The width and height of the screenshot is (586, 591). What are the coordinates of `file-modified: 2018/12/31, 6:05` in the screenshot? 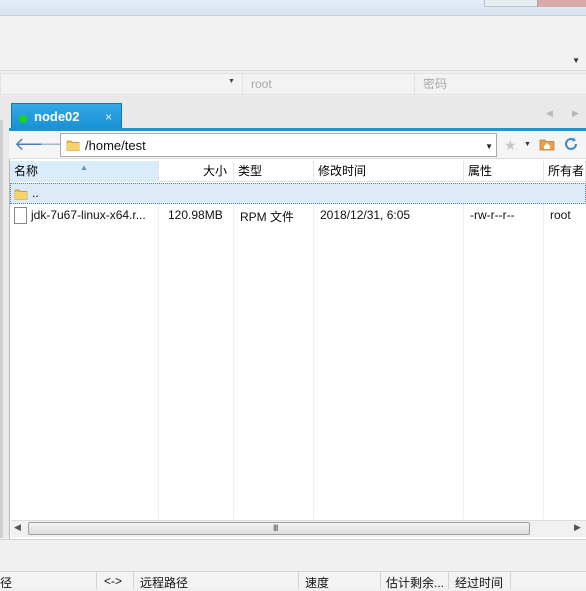 It's located at (365, 215).